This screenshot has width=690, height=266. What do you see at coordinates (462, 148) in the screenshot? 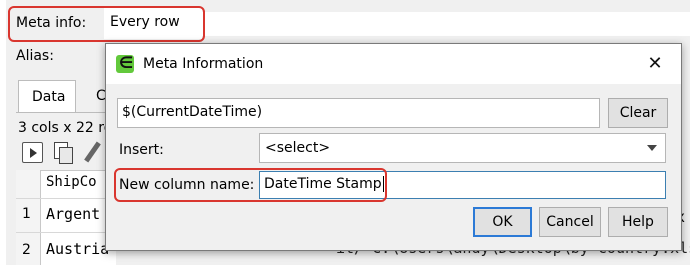
I see `insert-select: <select>` at bounding box center [462, 148].